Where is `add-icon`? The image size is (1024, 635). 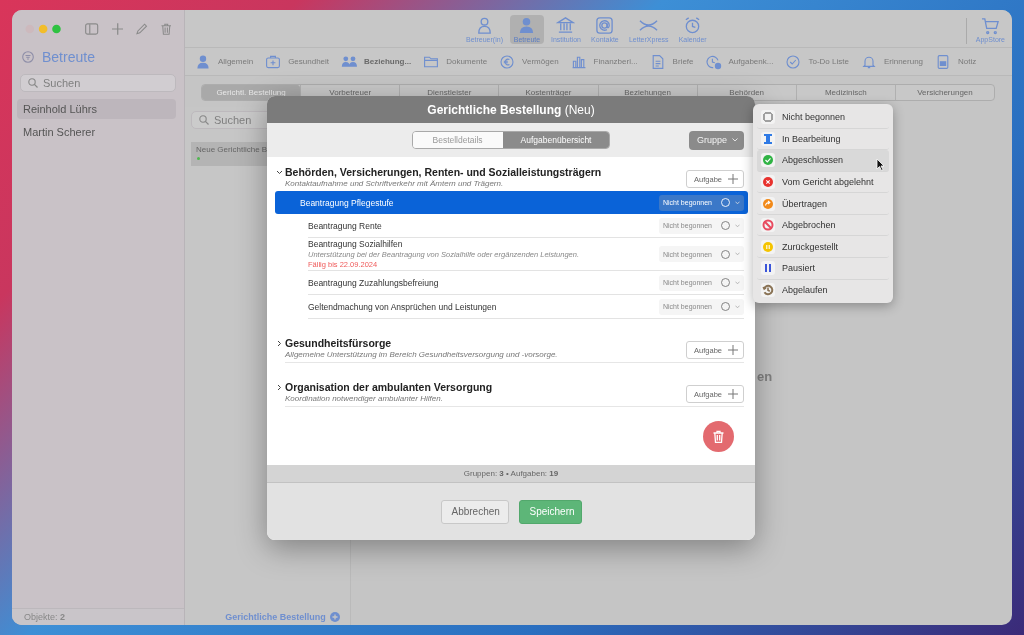
add-icon is located at coordinates (117, 29).